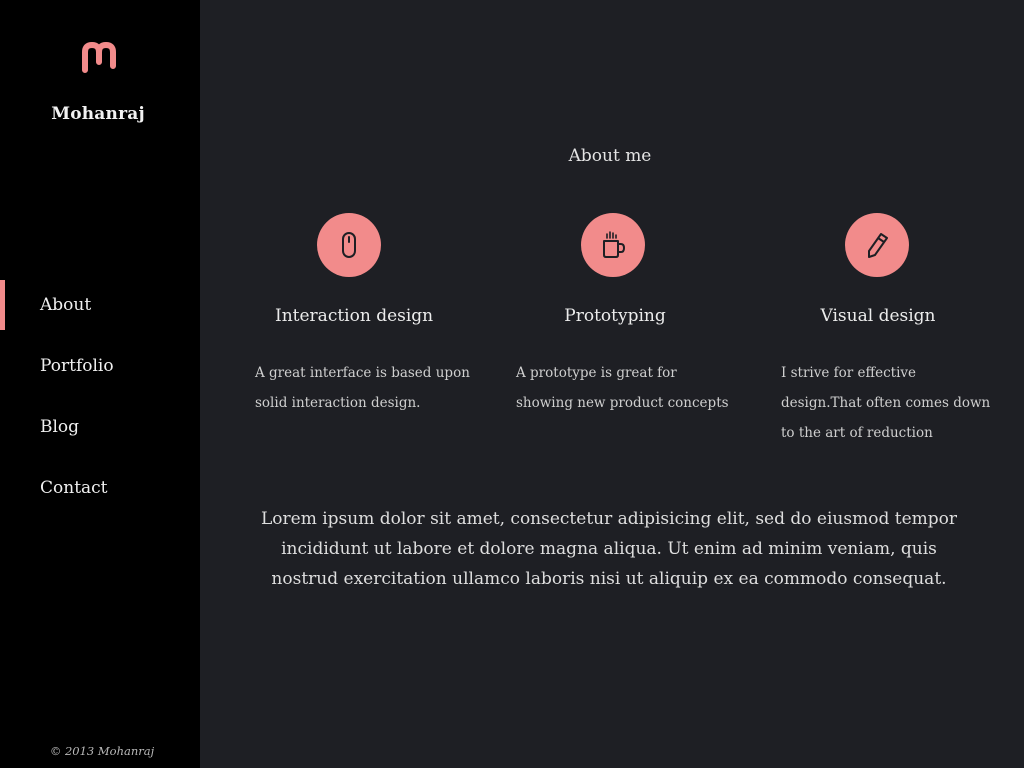 This screenshot has height=768, width=1024. Describe the element at coordinates (100, 305) in the screenshot. I see `nav-item-about: About` at that location.